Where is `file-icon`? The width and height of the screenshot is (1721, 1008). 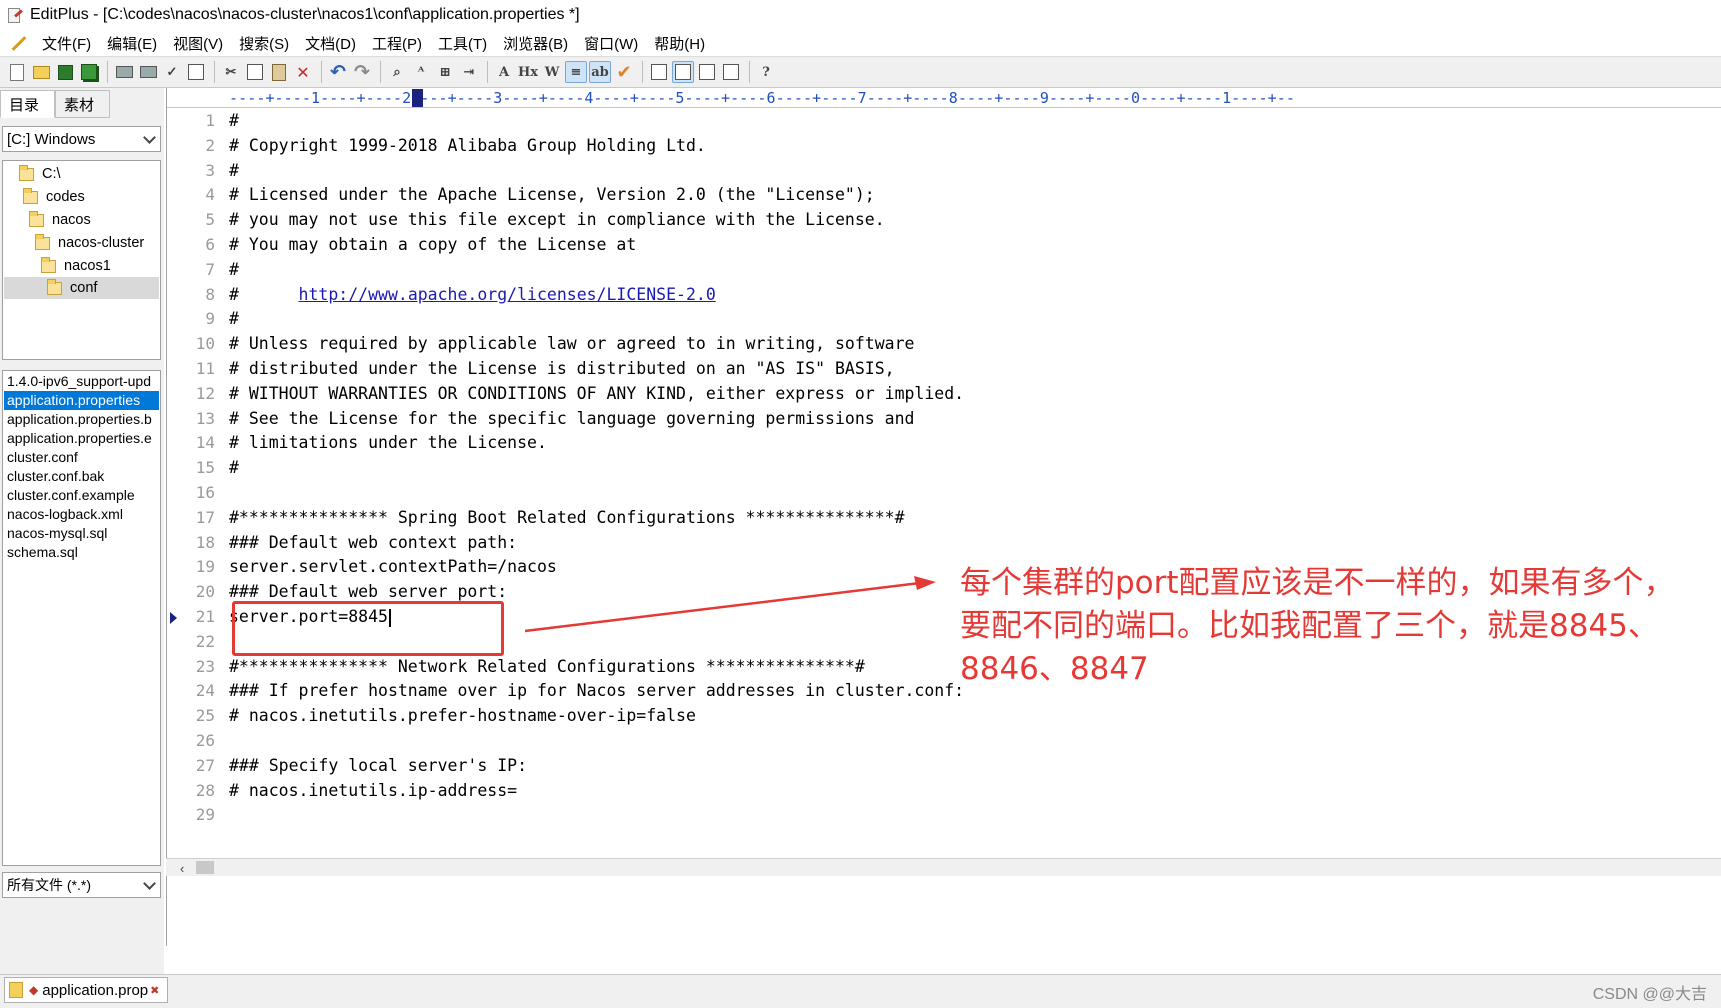 file-icon is located at coordinates (16, 990).